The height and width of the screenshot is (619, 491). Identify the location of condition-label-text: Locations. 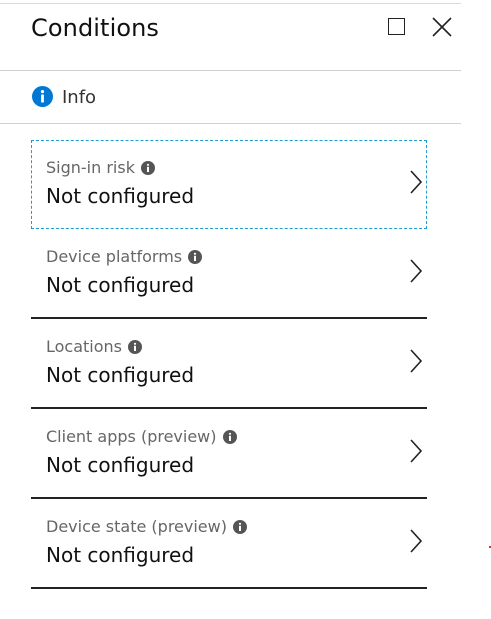
(84, 346).